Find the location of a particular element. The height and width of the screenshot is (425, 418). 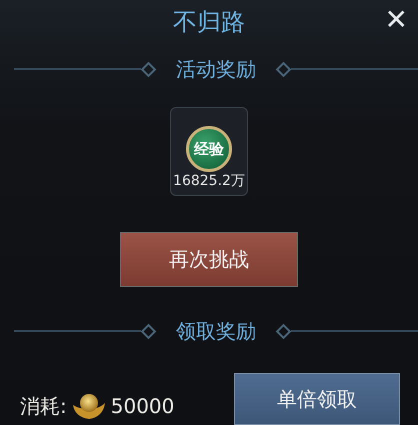

section-heading: 领取奖励 is located at coordinates (216, 331).